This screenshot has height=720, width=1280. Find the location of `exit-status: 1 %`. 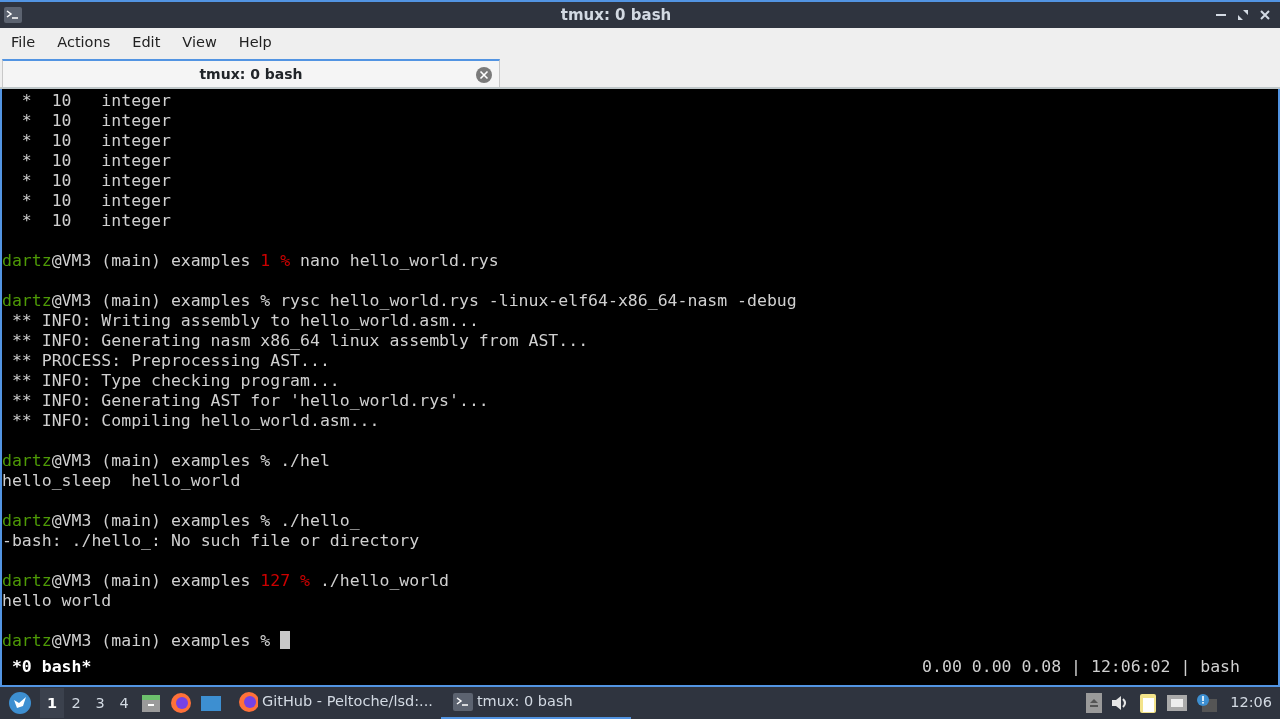

exit-status: 1 % is located at coordinates (275, 260).